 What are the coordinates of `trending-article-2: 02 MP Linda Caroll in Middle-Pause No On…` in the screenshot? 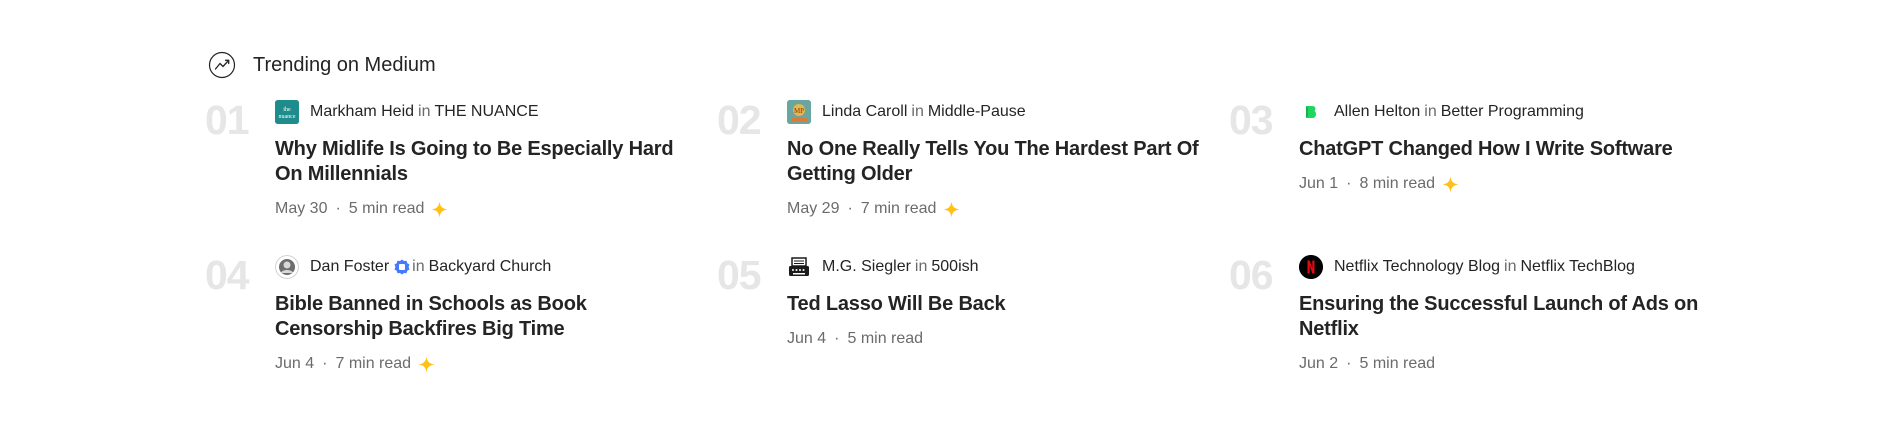 It's located at (973, 165).